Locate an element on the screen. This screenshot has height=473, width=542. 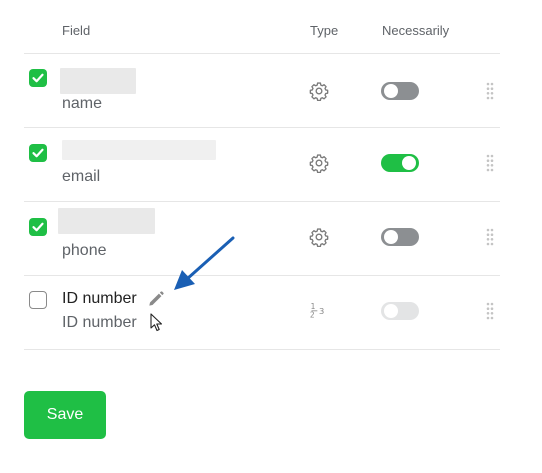
number-type-icon: 1 2 3 is located at coordinates (319, 310).